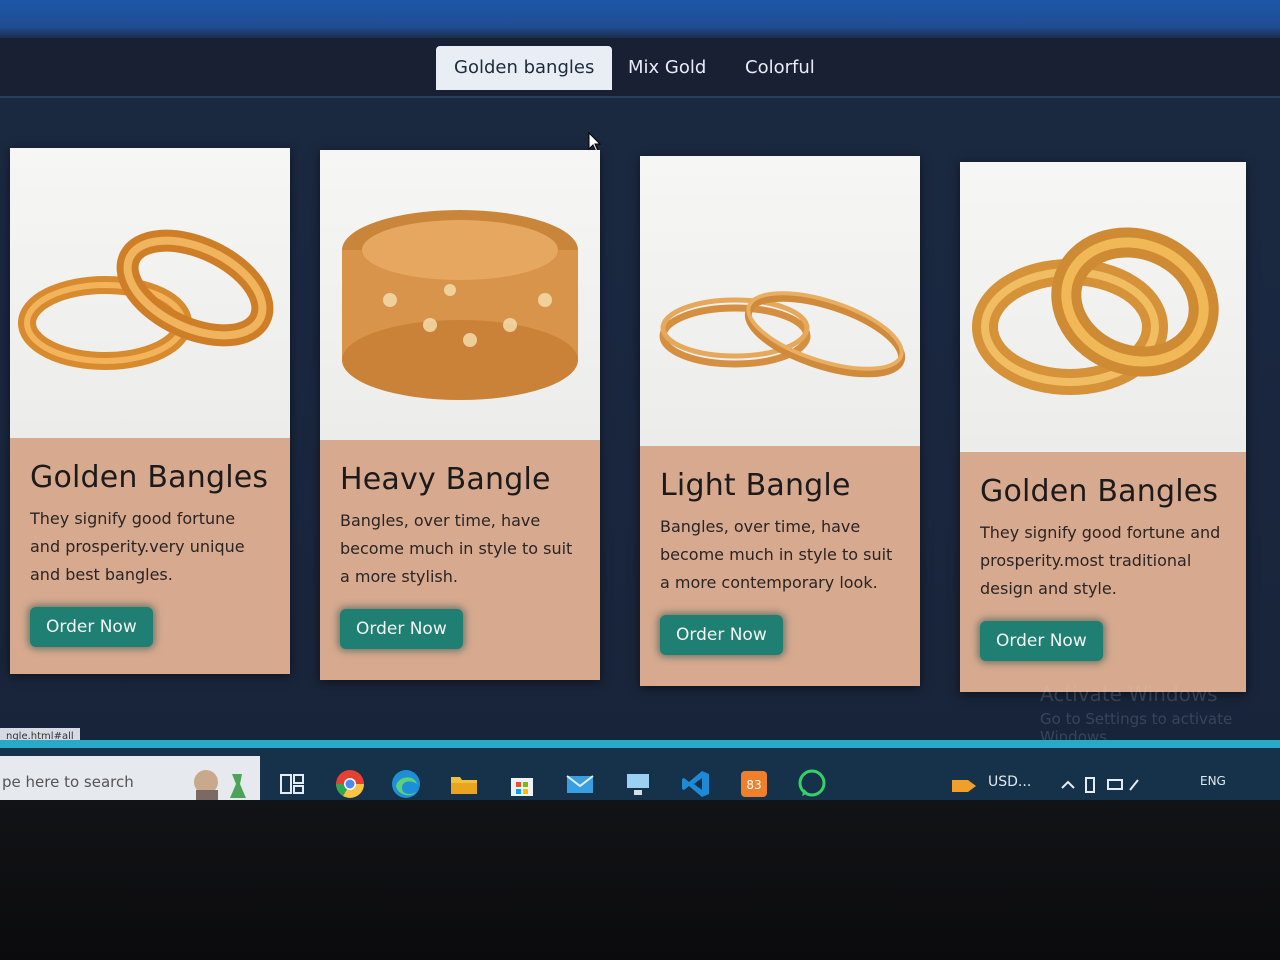 This screenshot has height=960, width=1280. What do you see at coordinates (522, 784) in the screenshot?
I see `store-icon` at bounding box center [522, 784].